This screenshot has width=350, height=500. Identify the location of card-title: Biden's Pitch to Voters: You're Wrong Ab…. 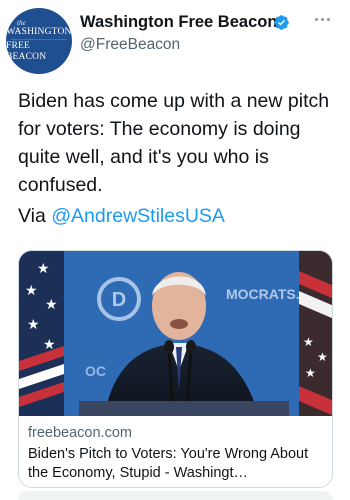
(168, 463).